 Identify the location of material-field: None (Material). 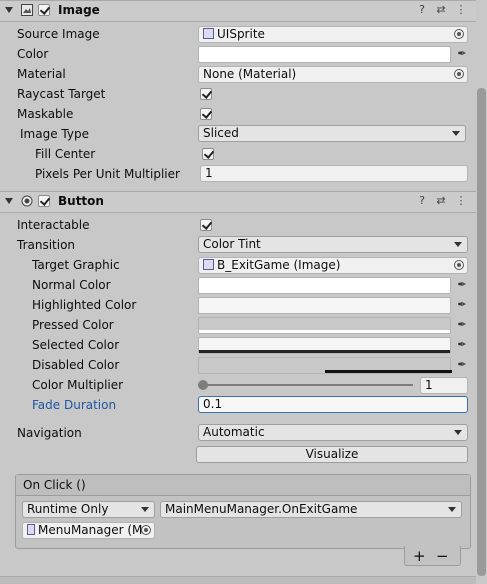
(333, 74).